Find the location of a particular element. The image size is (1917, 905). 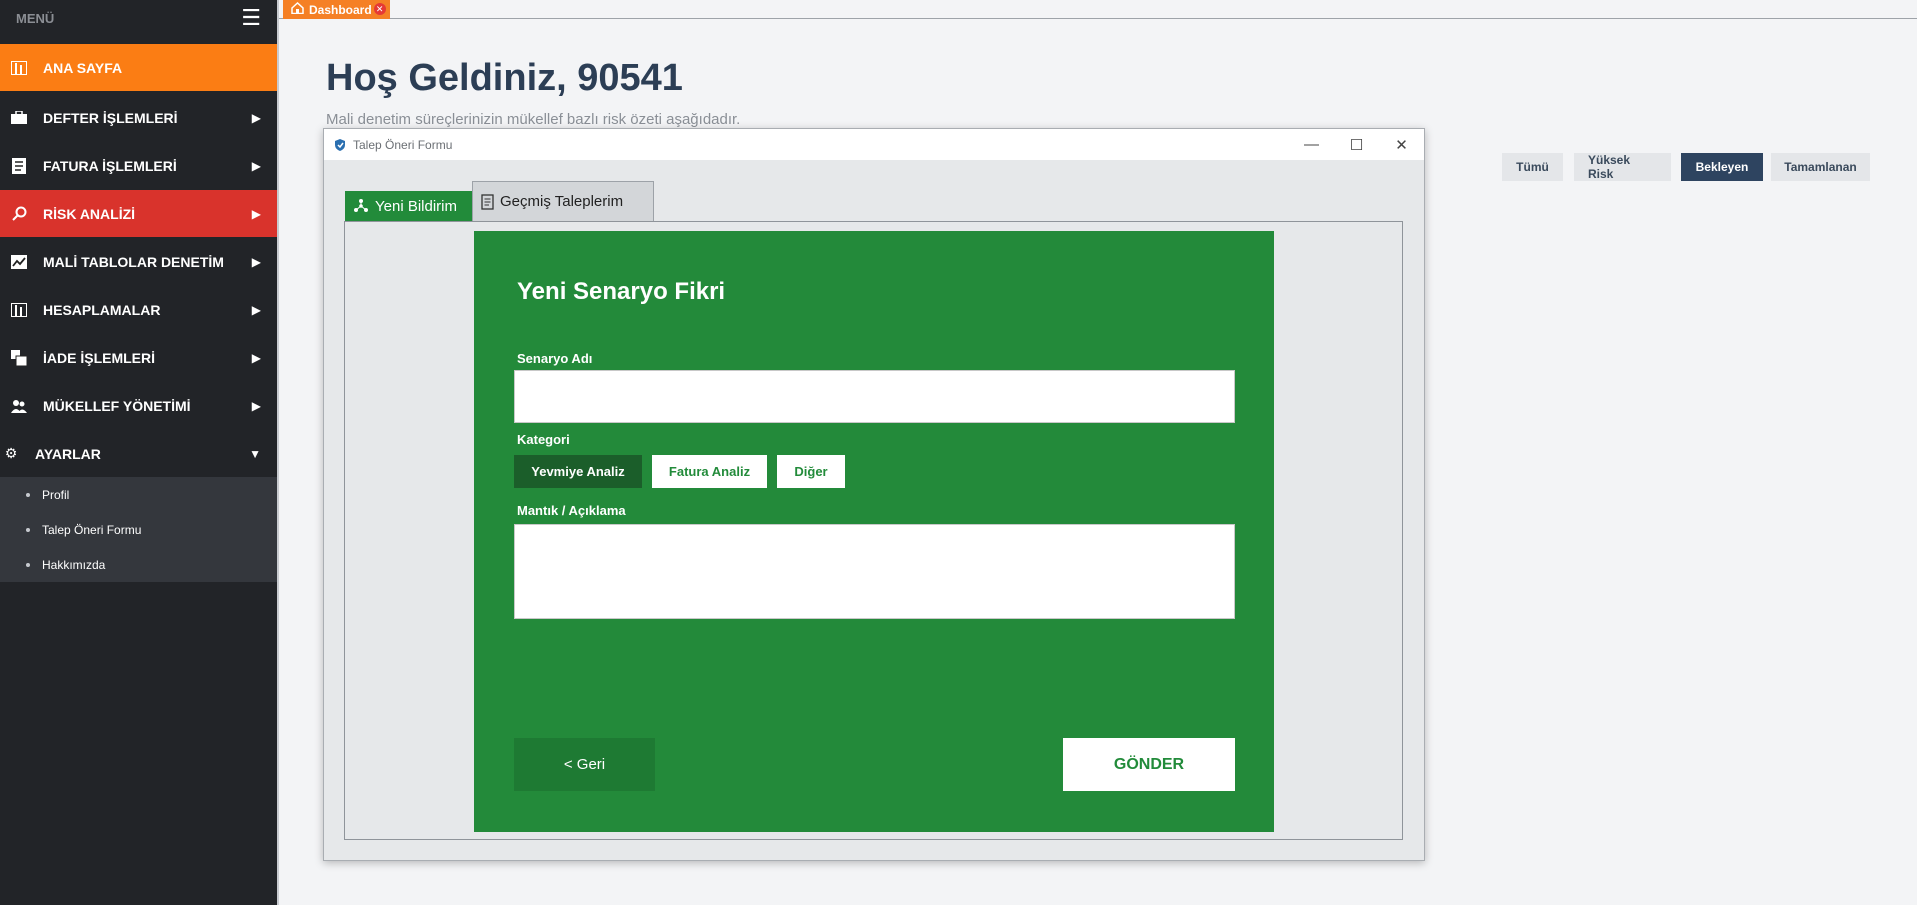

line-chart-icon is located at coordinates (19, 261).